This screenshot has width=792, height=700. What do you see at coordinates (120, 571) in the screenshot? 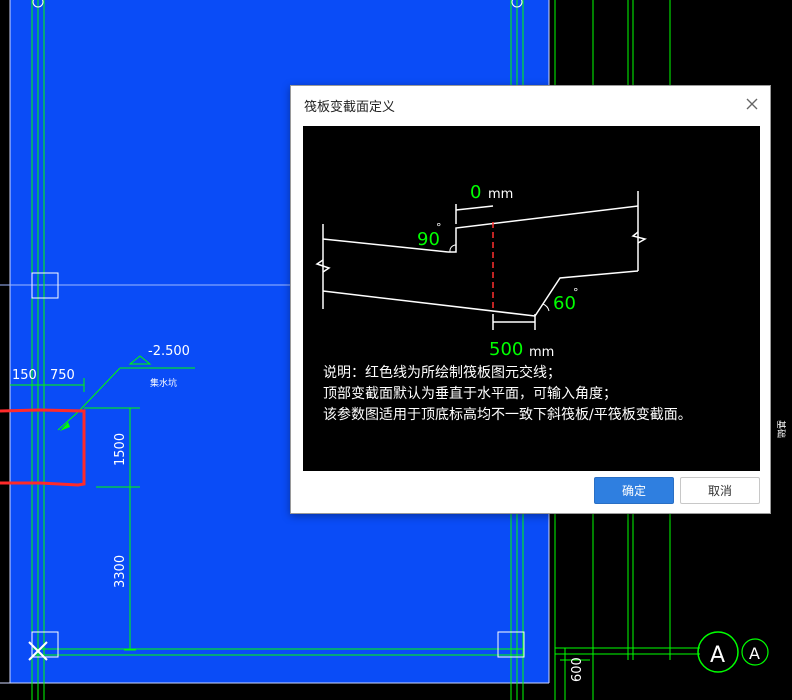
I see `dim-3300-label: 3300` at bounding box center [120, 571].